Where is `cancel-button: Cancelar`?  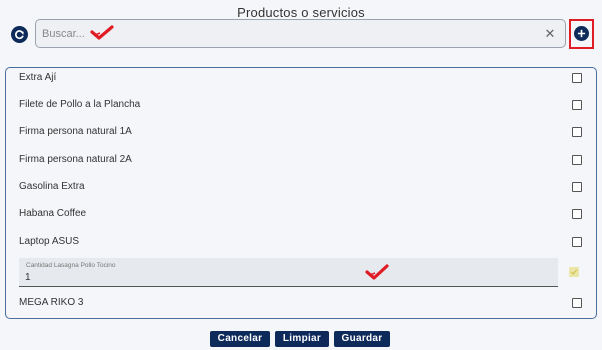 cancel-button: Cancelar is located at coordinates (240, 339).